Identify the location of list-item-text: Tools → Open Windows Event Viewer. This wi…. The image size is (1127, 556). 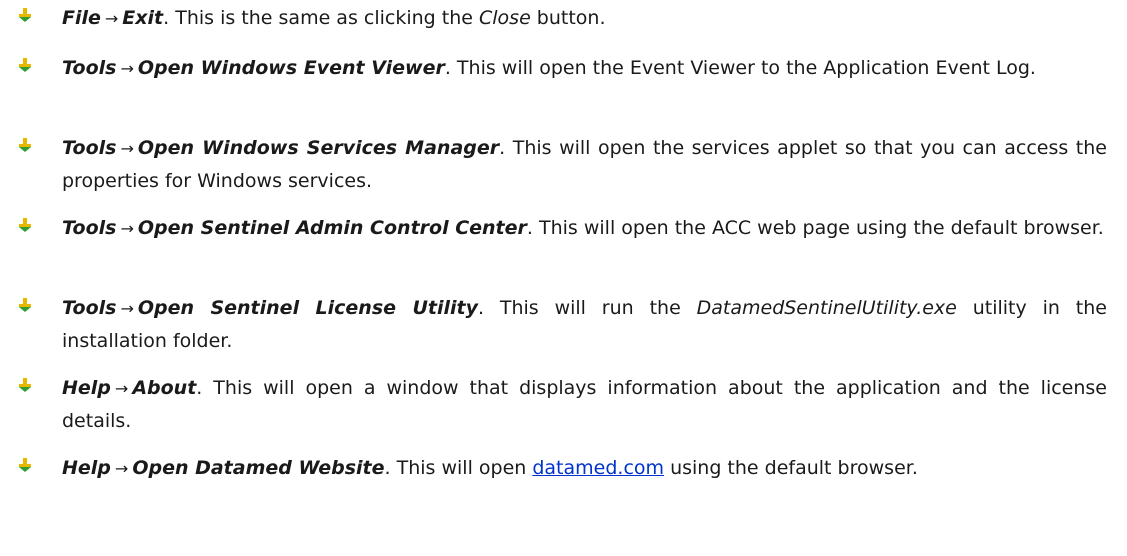
(584, 68).